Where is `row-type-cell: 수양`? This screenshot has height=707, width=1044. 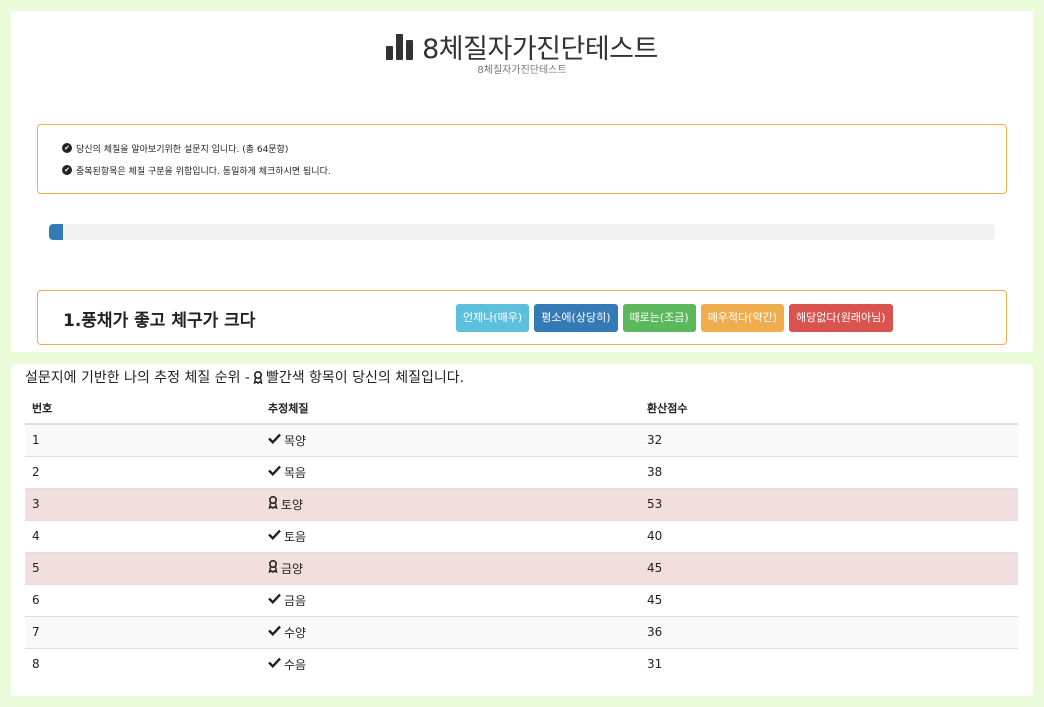
row-type-cell: 수양 is located at coordinates (450, 631).